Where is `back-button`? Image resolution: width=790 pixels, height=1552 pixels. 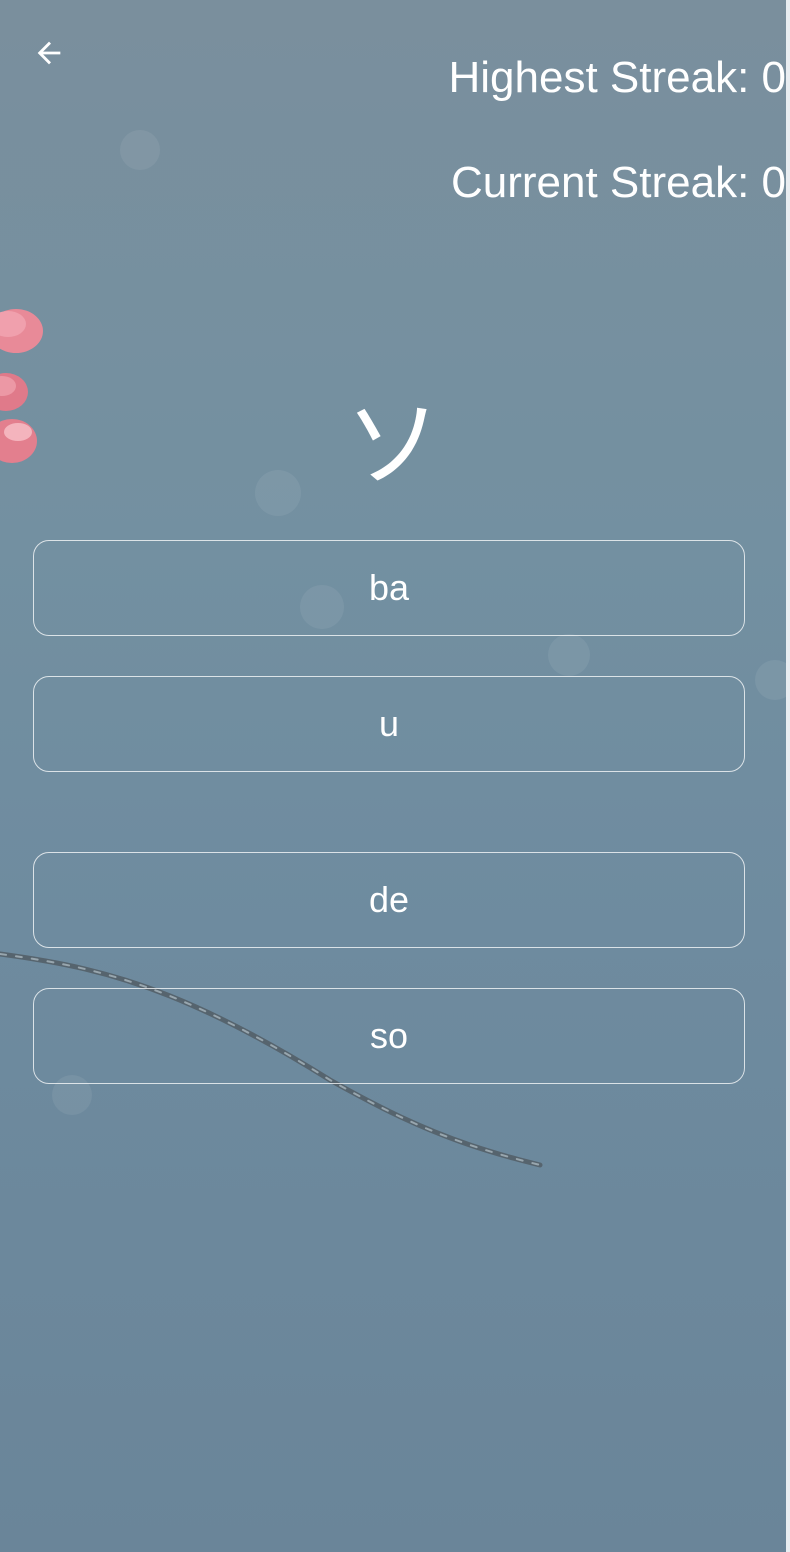
back-button is located at coordinates (49, 53).